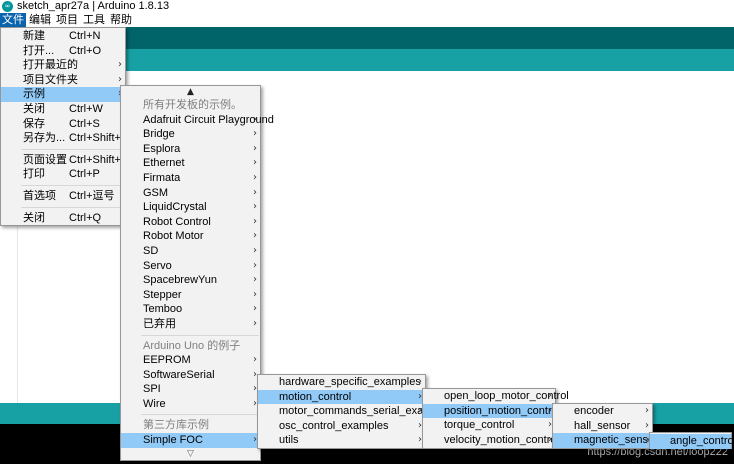 This screenshot has width=734, height=464. Describe the element at coordinates (341, 440) in the screenshot. I see `menu-item-utils: utils ›` at that location.